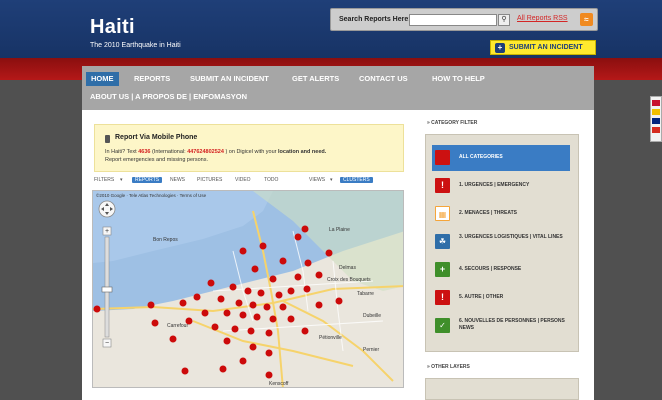 This screenshot has width=662, height=400. Describe the element at coordinates (152, 79) in the screenshot. I see `nav-reports: REPORTS` at that location.